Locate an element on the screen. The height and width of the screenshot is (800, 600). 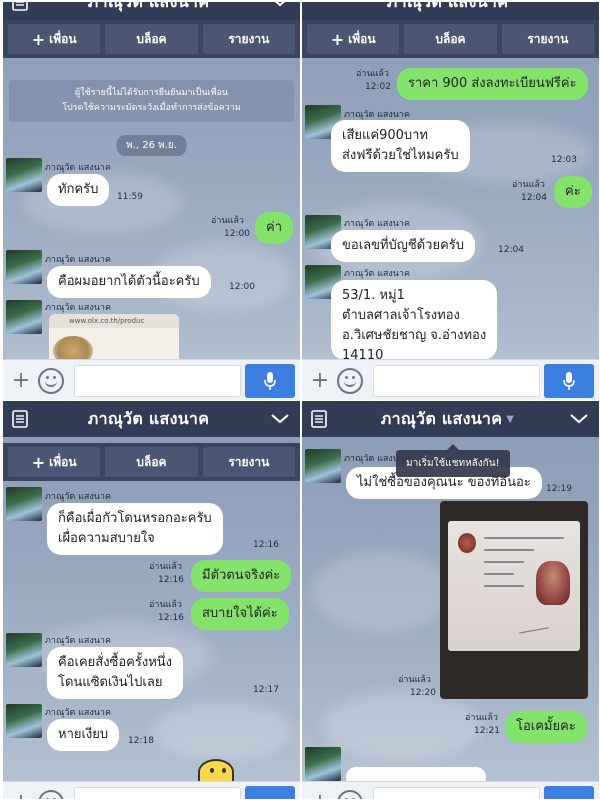
message-bubble: ค่า is located at coordinates (274, 228).